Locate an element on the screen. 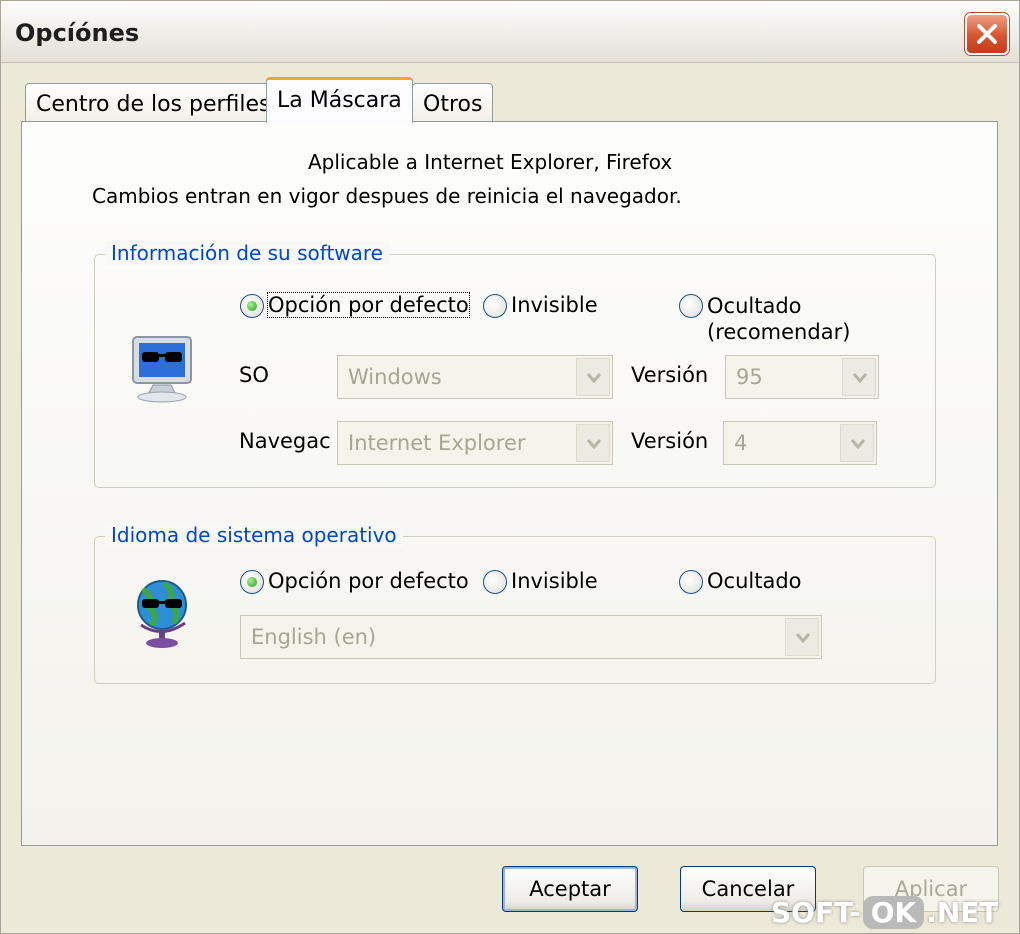 This screenshot has height=934, width=1020. software-radio-invisible-label: Invisible is located at coordinates (554, 305).